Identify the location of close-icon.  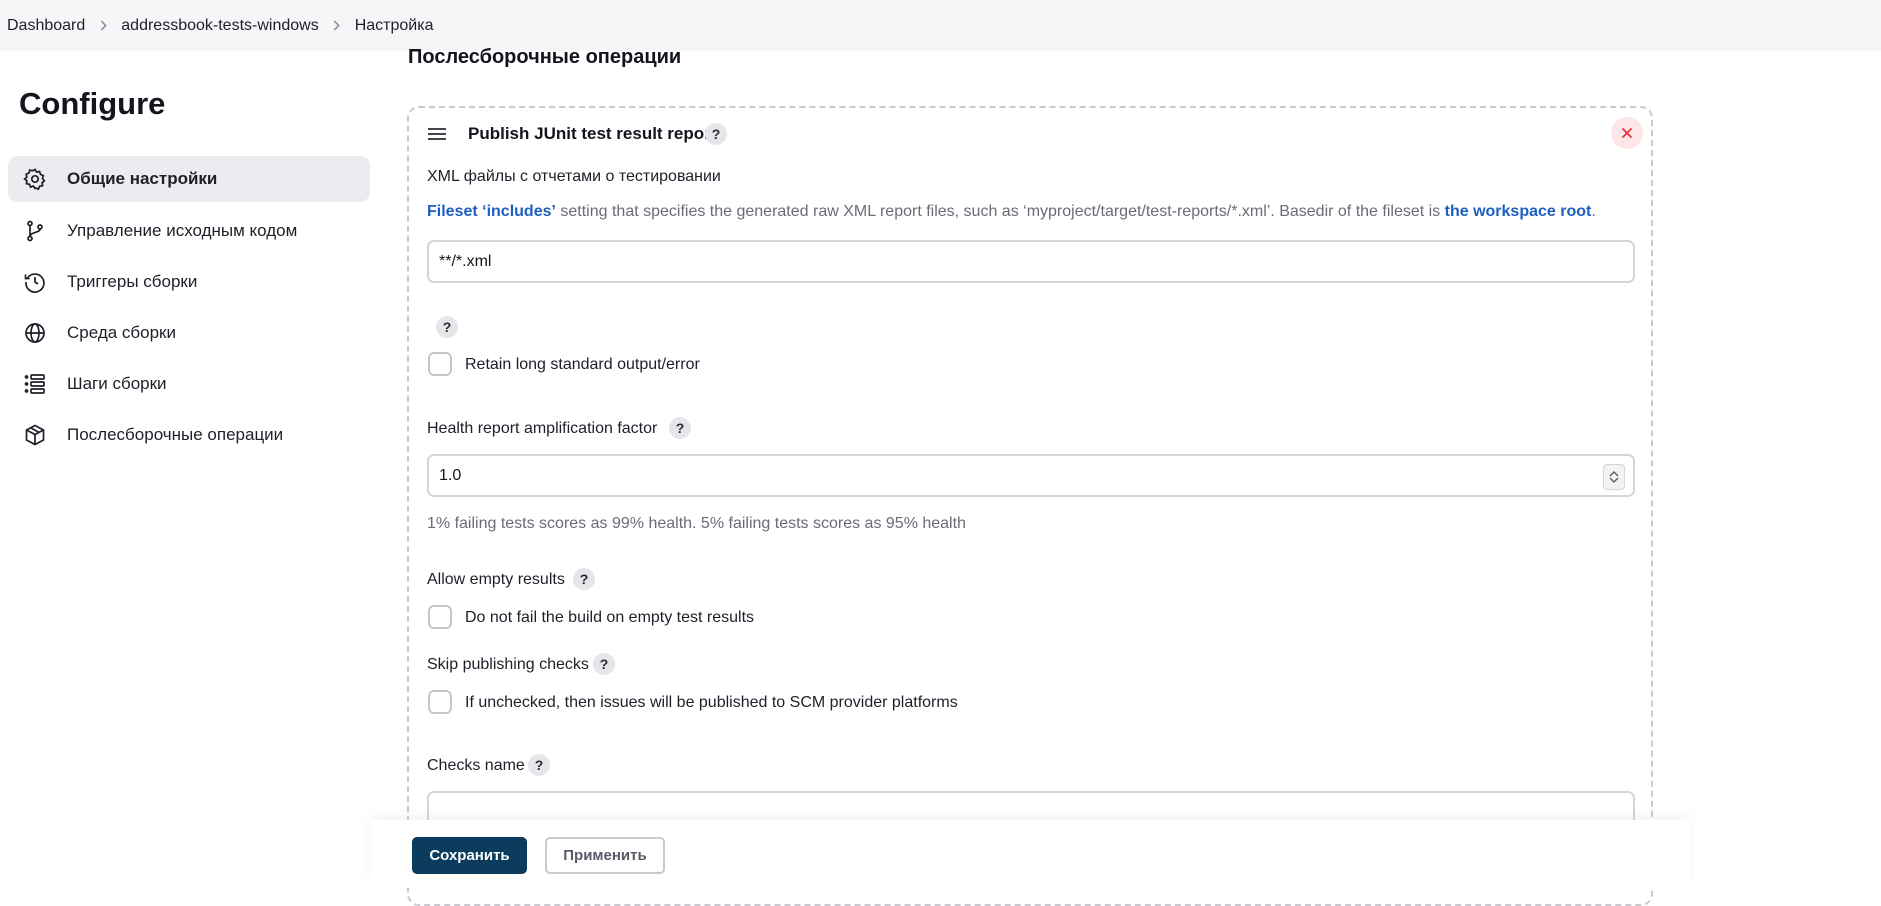
(1627, 133).